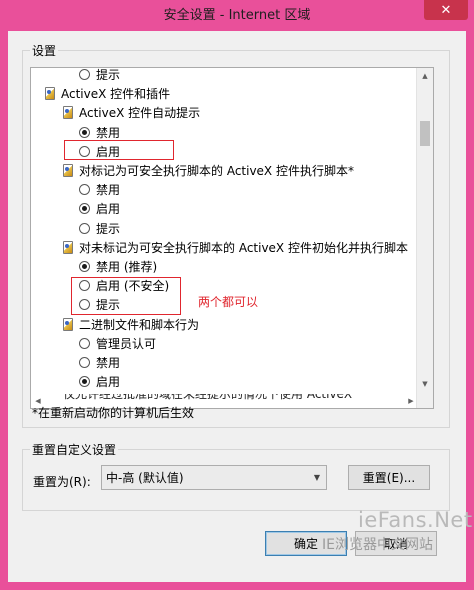 The image size is (474, 590). I want to click on tree-row-label: 管理员认可, so click(126, 343).